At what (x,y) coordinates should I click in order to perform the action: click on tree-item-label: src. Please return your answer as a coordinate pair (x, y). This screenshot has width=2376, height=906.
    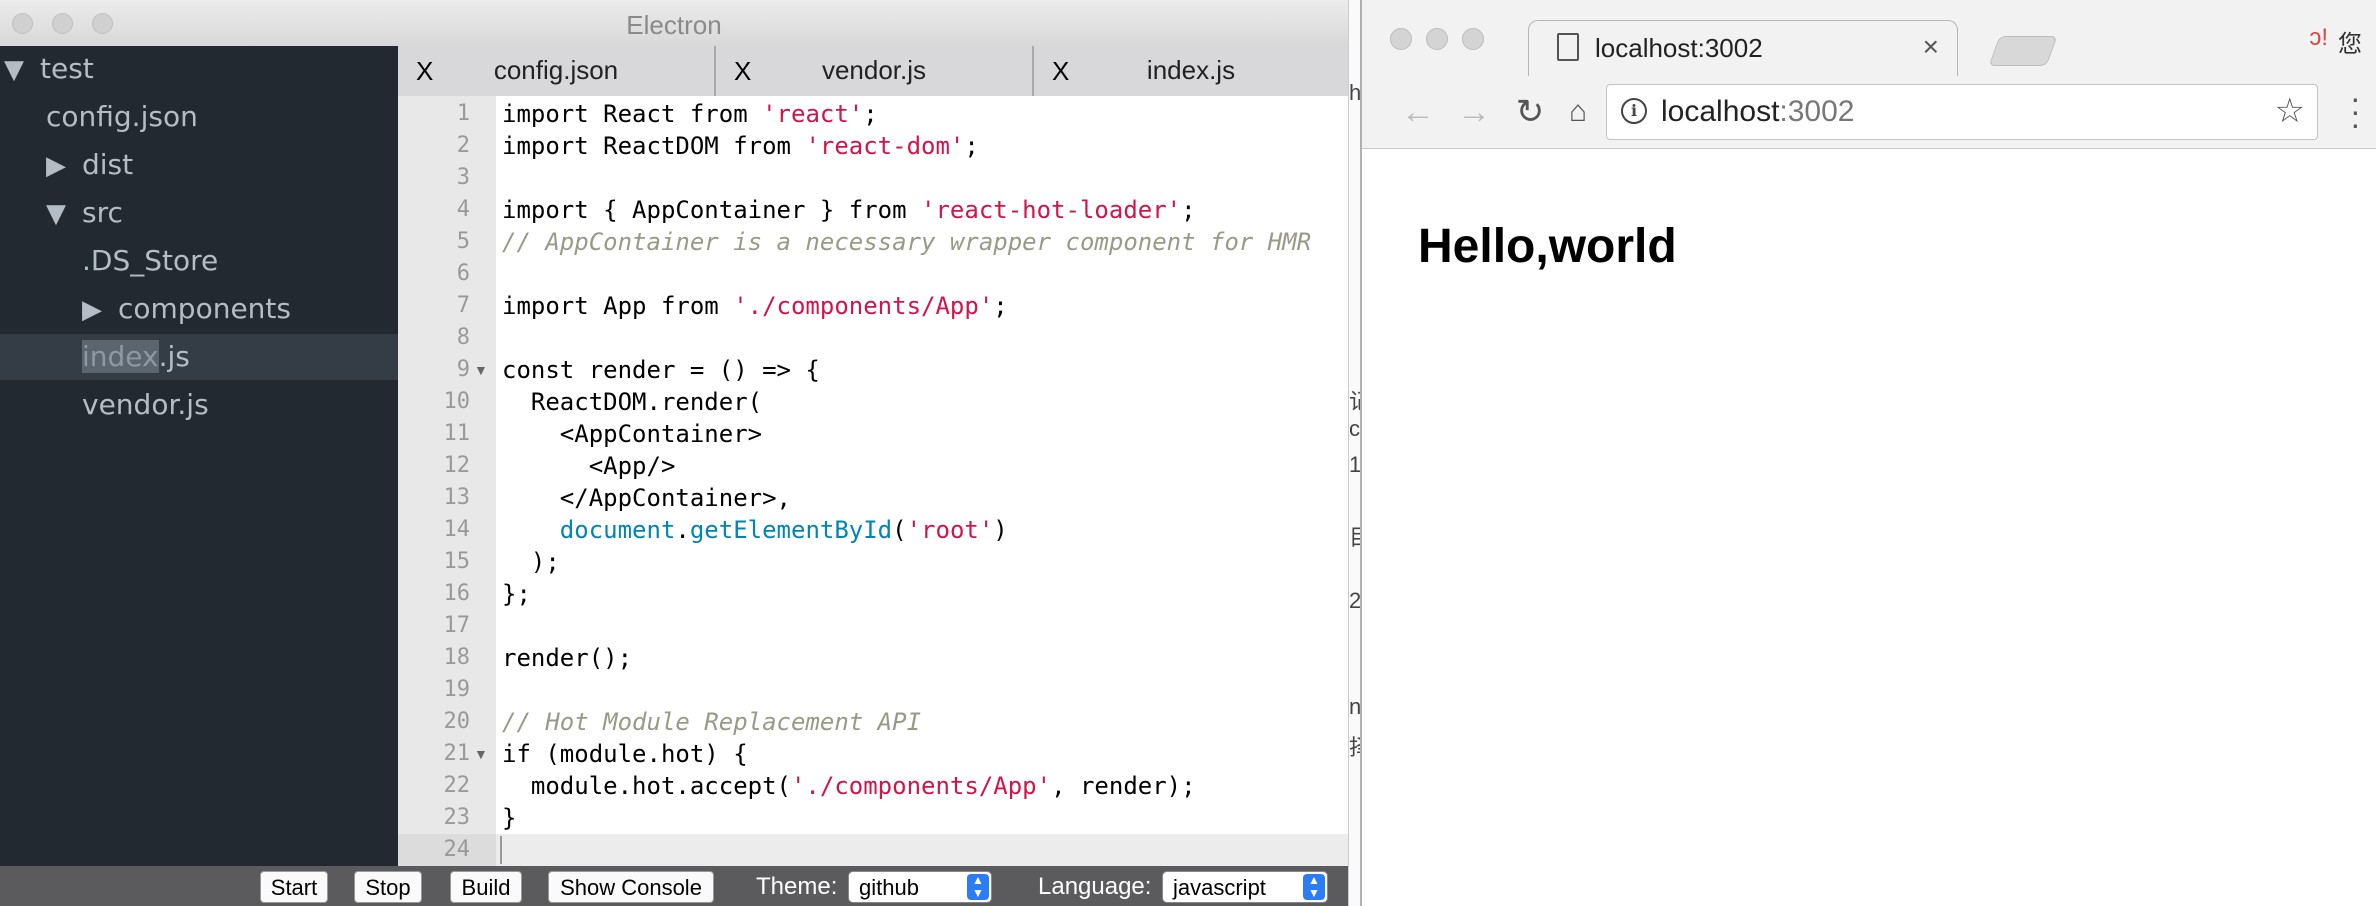
    Looking at the image, I should click on (102, 212).